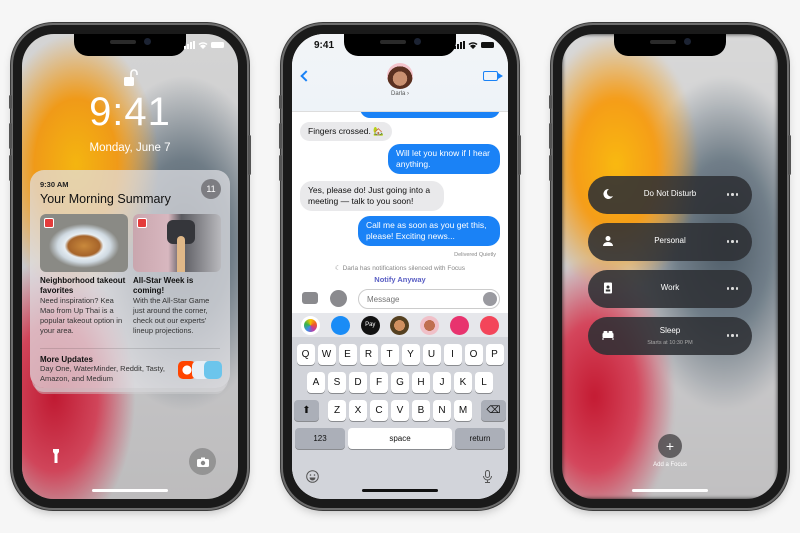  What do you see at coordinates (429, 299) in the screenshot?
I see `message-input` at bounding box center [429, 299].